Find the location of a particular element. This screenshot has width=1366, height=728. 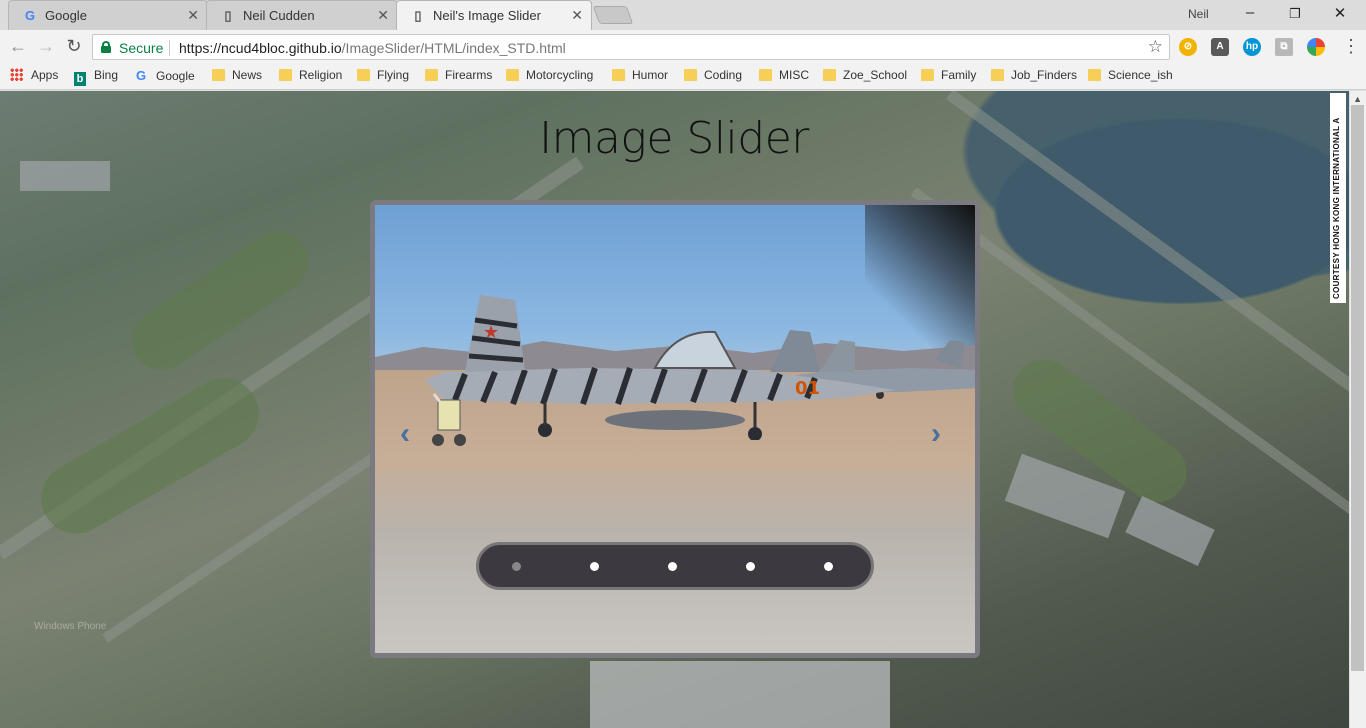

tab-google: G Google ✕ is located at coordinates (108, 15).